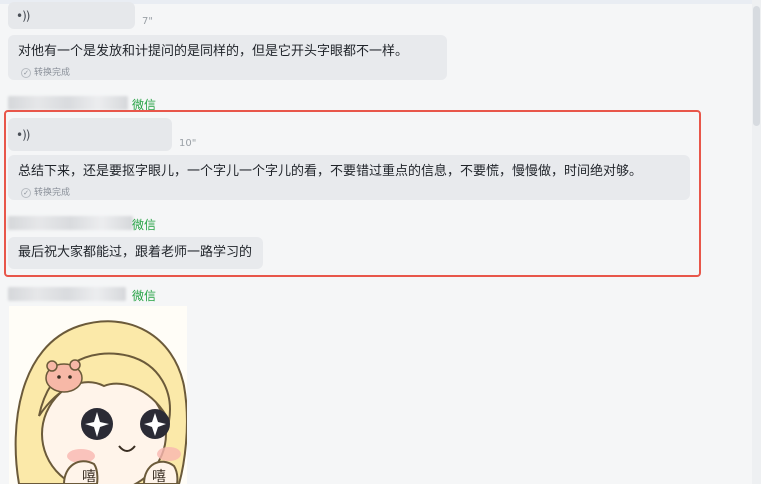 The height and width of the screenshot is (484, 761). What do you see at coordinates (188, 143) in the screenshot?
I see `voice-duration: 10"` at bounding box center [188, 143].